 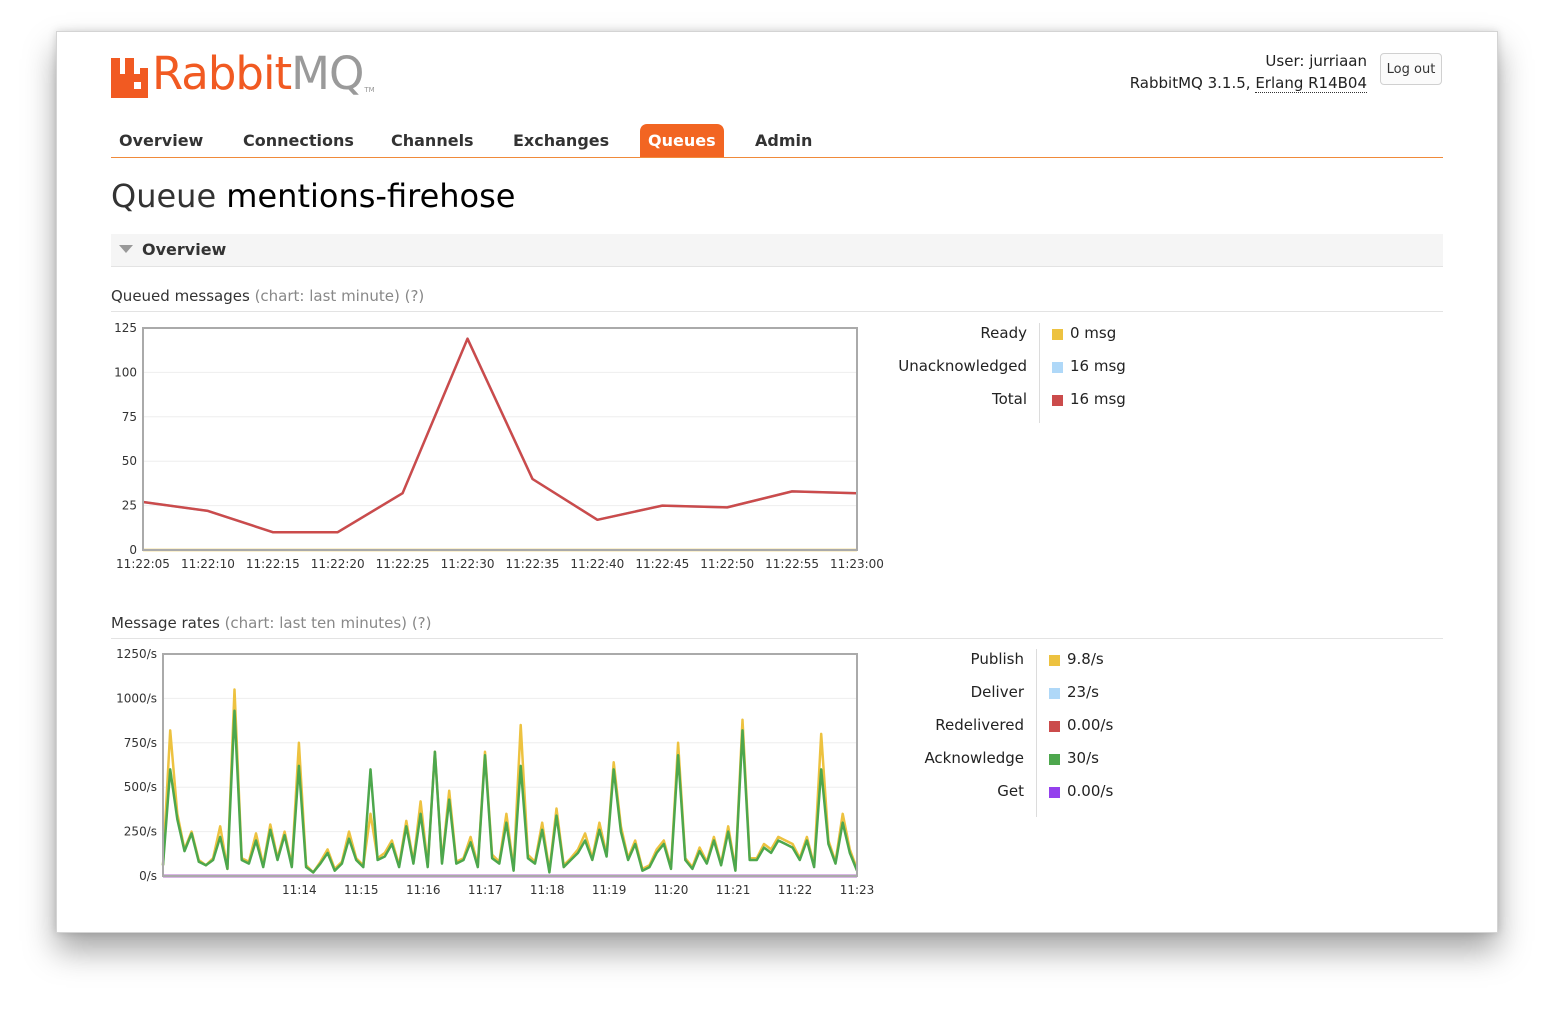 What do you see at coordinates (792, 564) in the screenshot?
I see `x-tick-label: 11:22:55` at bounding box center [792, 564].